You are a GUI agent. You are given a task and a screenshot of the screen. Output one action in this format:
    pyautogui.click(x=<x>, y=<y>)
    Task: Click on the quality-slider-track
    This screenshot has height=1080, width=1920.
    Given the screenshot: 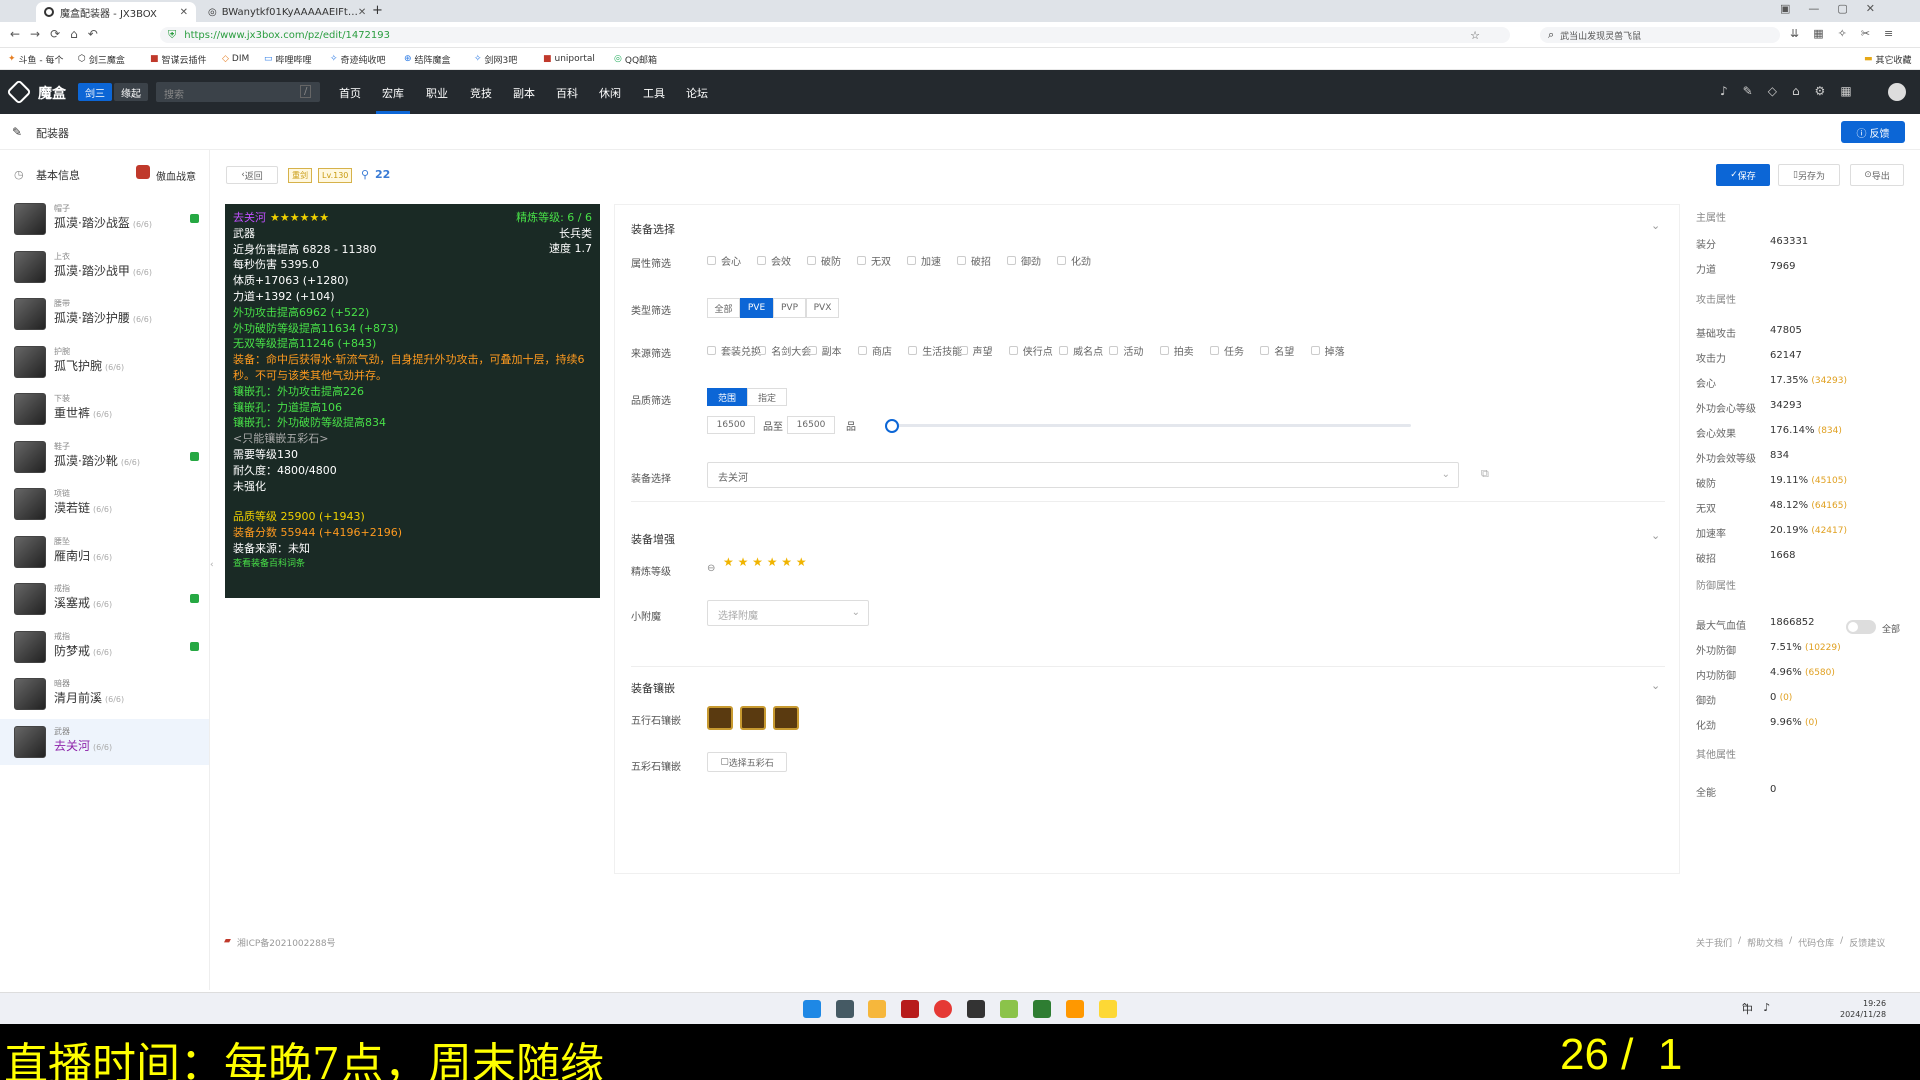 What is the action you would take?
    pyautogui.click(x=1151, y=425)
    